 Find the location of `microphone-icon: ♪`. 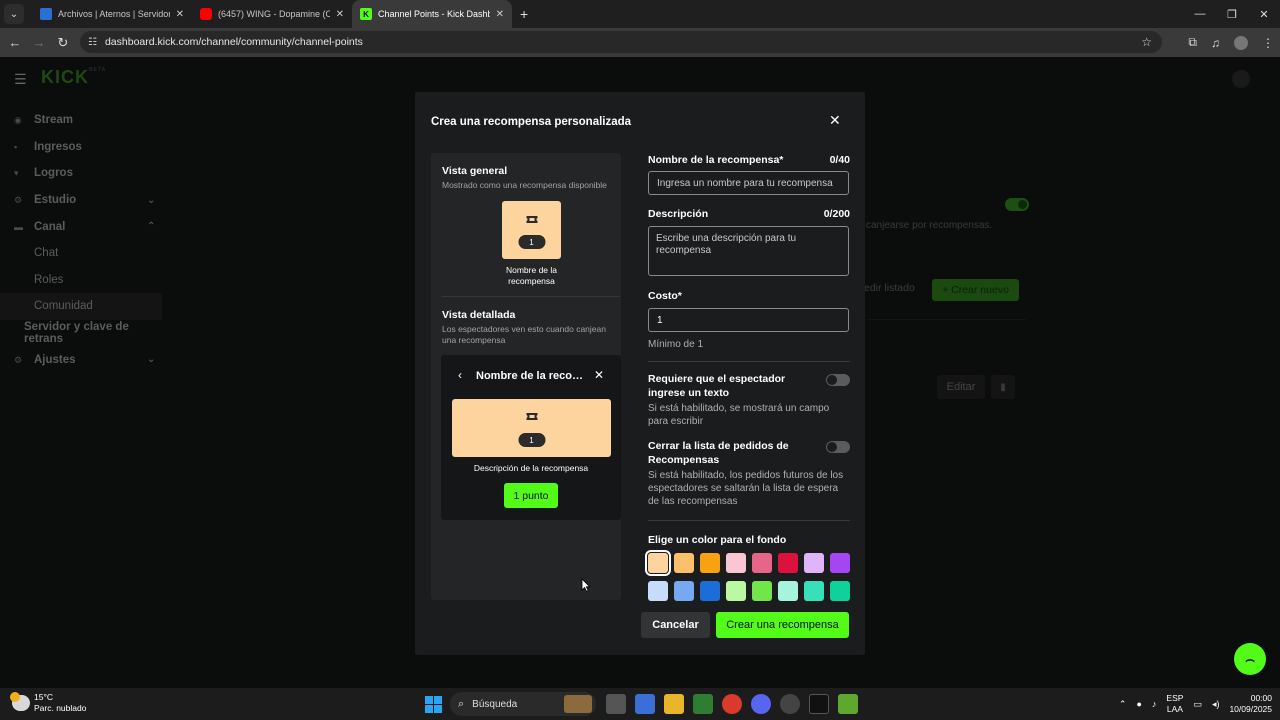

microphone-icon: ♪ is located at coordinates (1154, 704).